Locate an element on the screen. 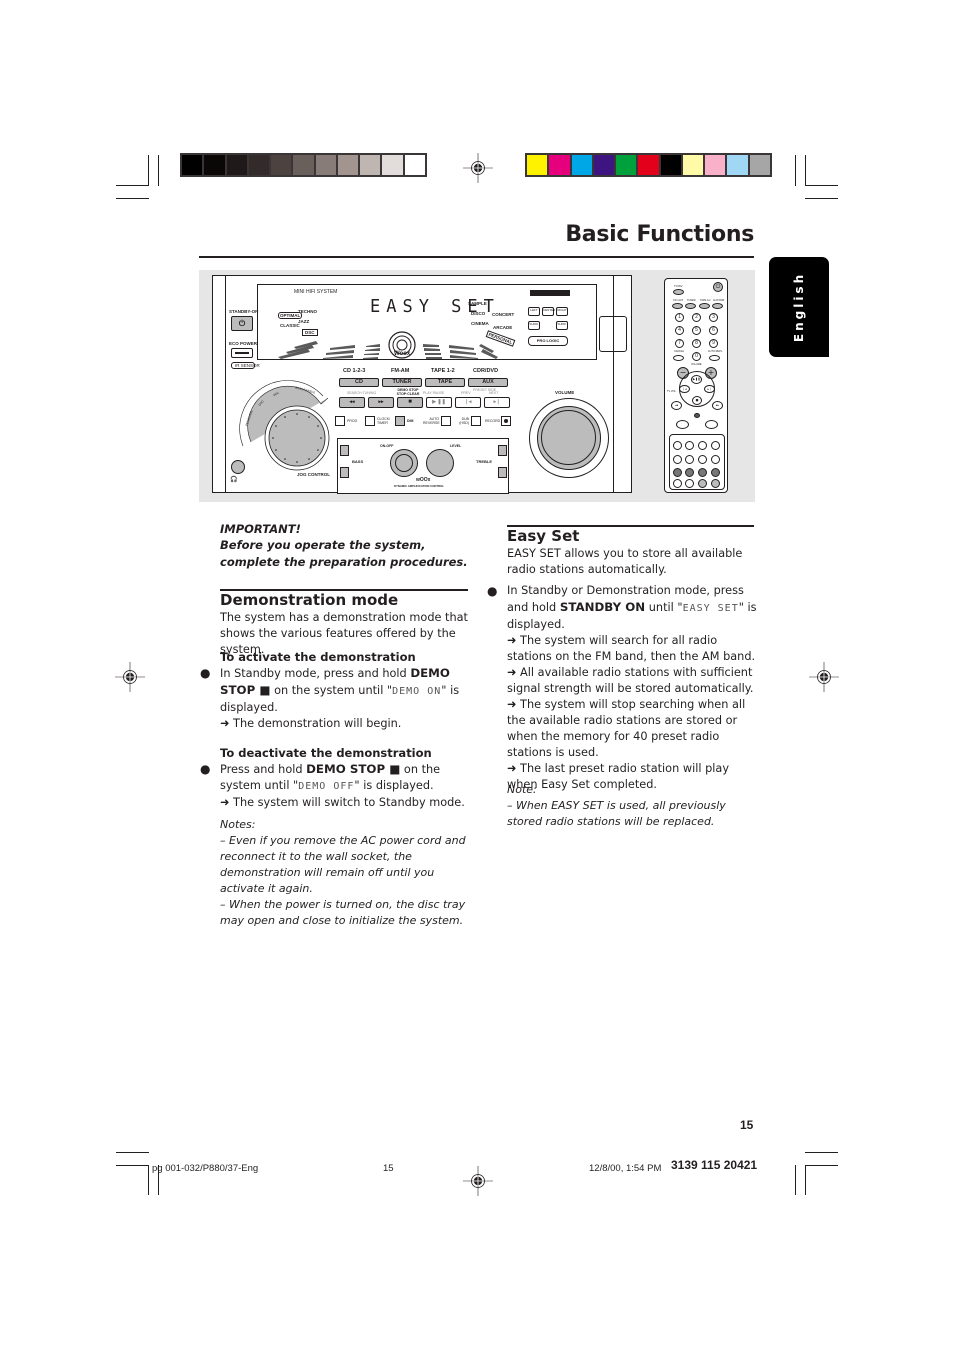  remote-cd-button is located at coordinates (677, 306).